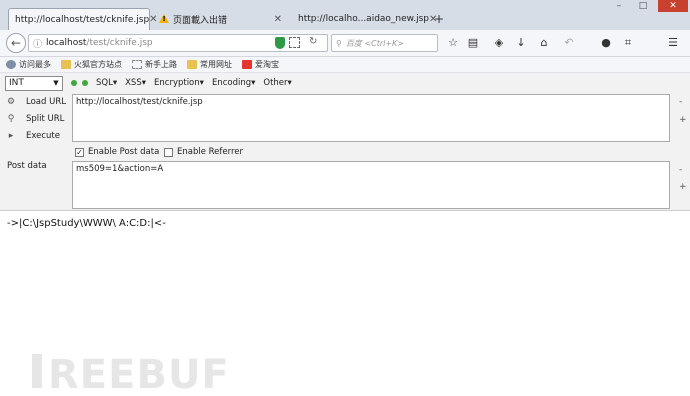 The height and width of the screenshot is (396, 690). Describe the element at coordinates (294, 42) in the screenshot. I see `qr-code-icon` at that location.